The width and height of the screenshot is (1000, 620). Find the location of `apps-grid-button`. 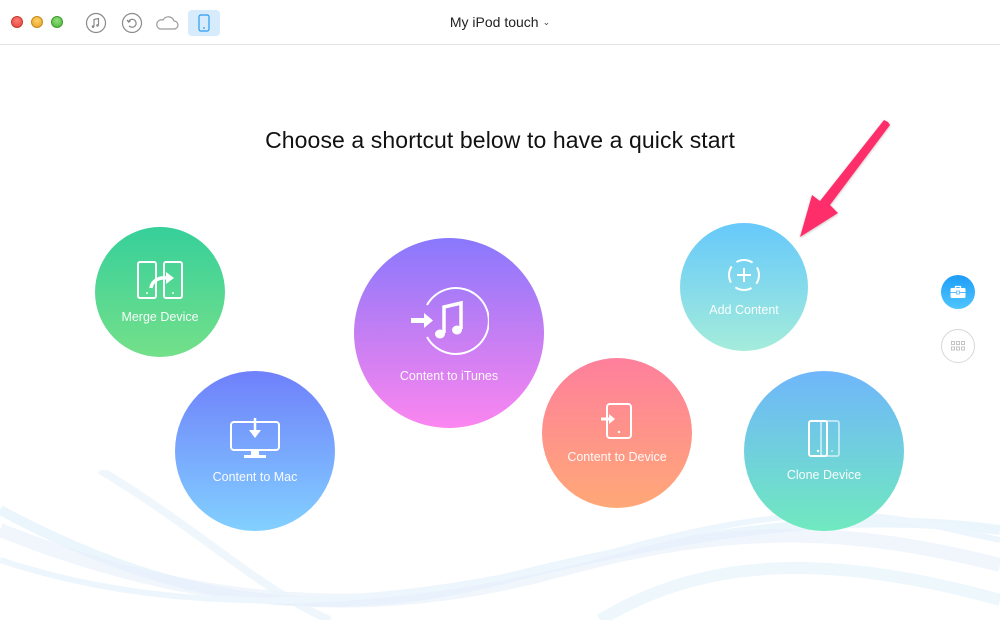

apps-grid-button is located at coordinates (958, 346).